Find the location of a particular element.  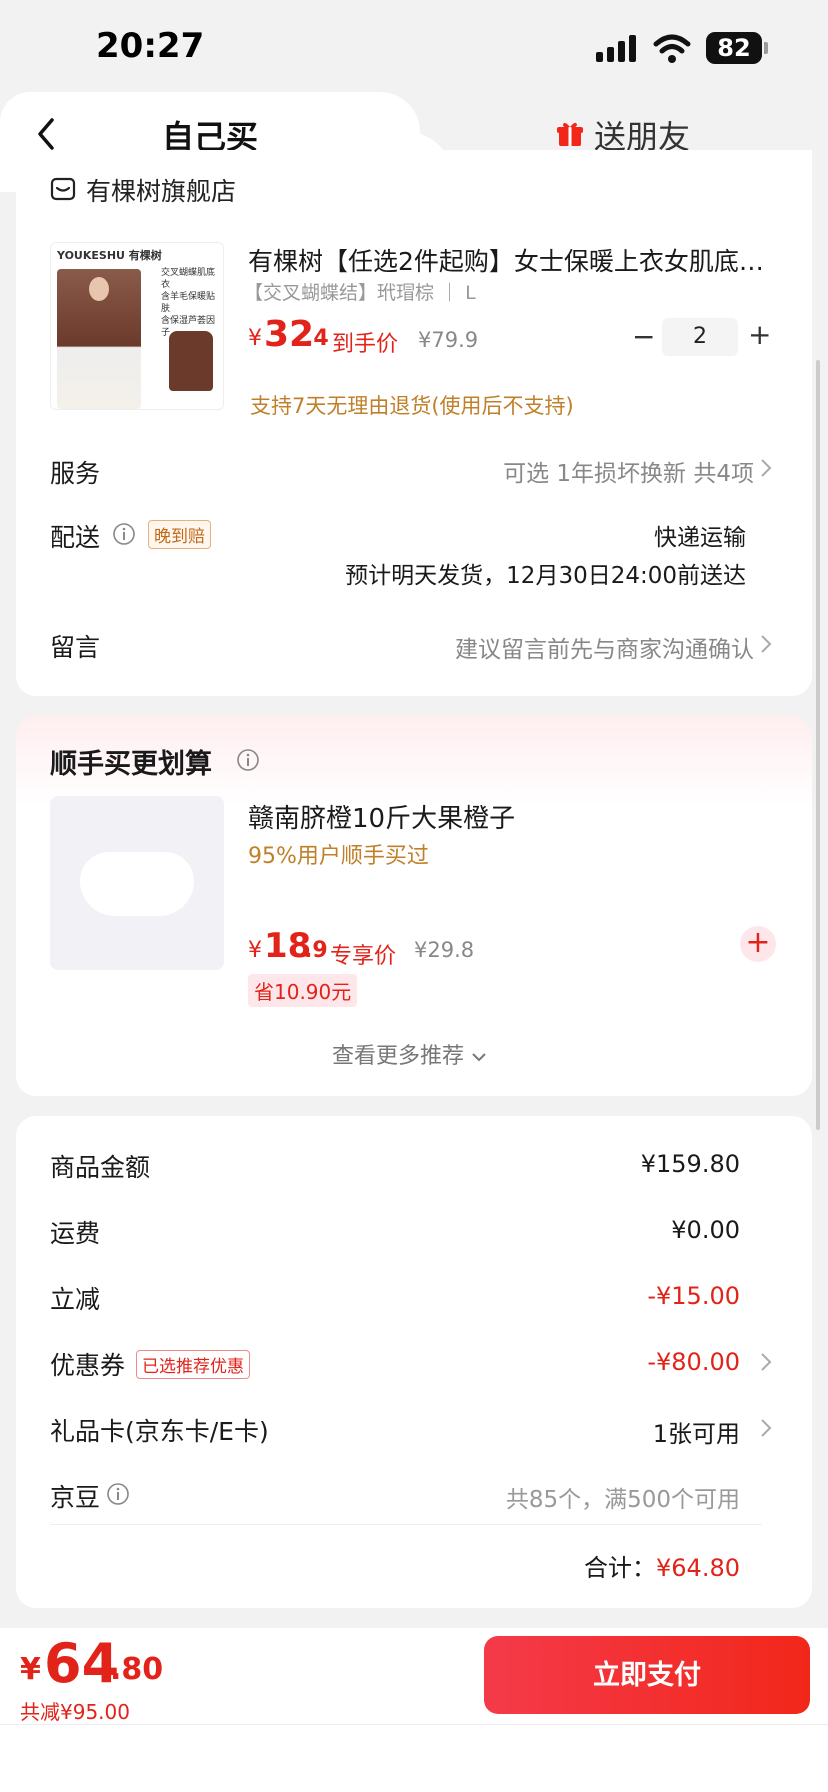

goods-amount-label: 商品金额 is located at coordinates (100, 1167).